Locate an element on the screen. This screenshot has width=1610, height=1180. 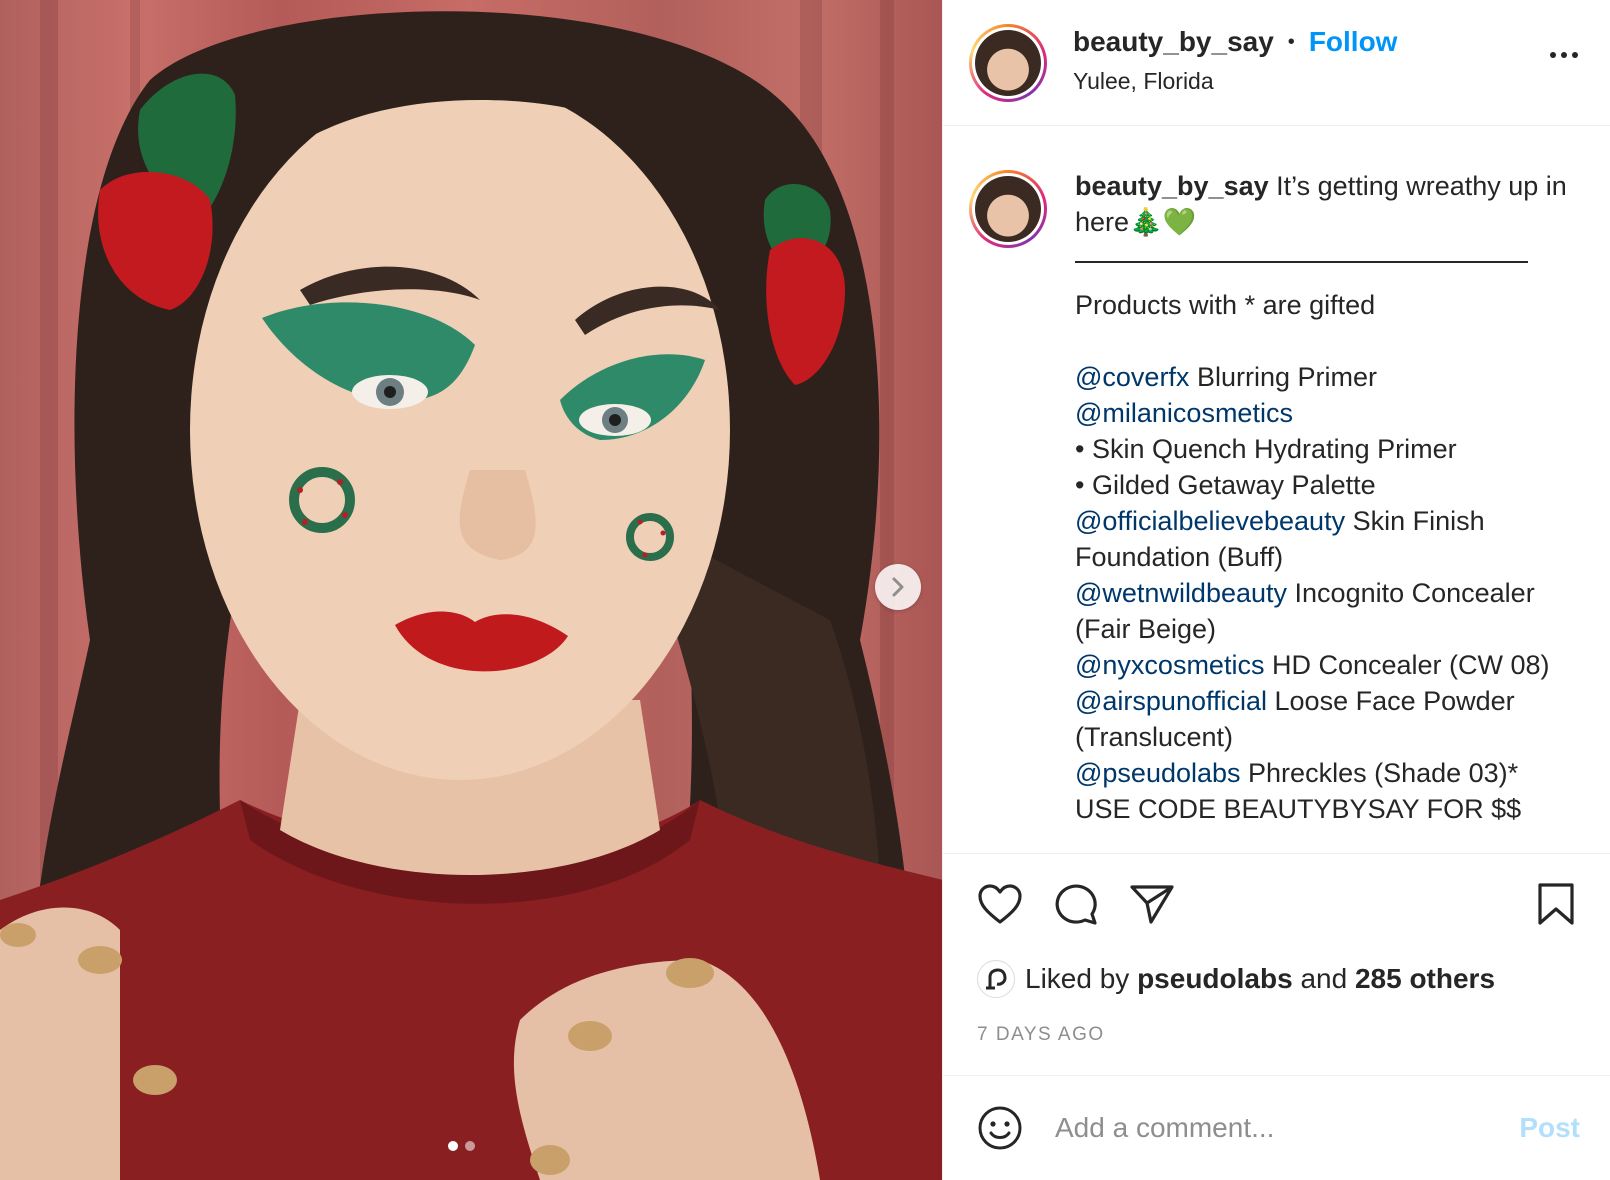
product-line: @milanicosmetics is located at coordinates (1184, 413).